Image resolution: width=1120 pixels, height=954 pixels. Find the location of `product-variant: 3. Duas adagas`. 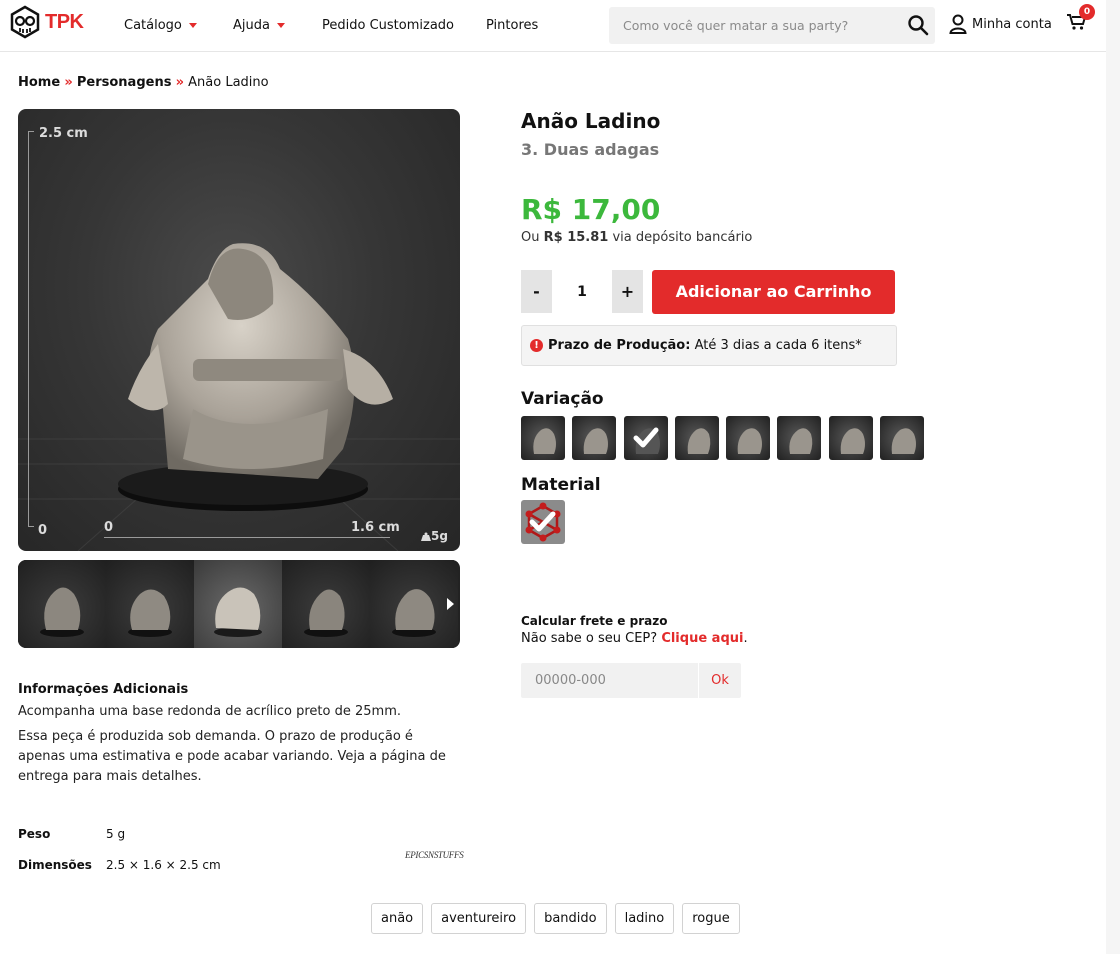

product-variant: 3. Duas adagas is located at coordinates (590, 149).